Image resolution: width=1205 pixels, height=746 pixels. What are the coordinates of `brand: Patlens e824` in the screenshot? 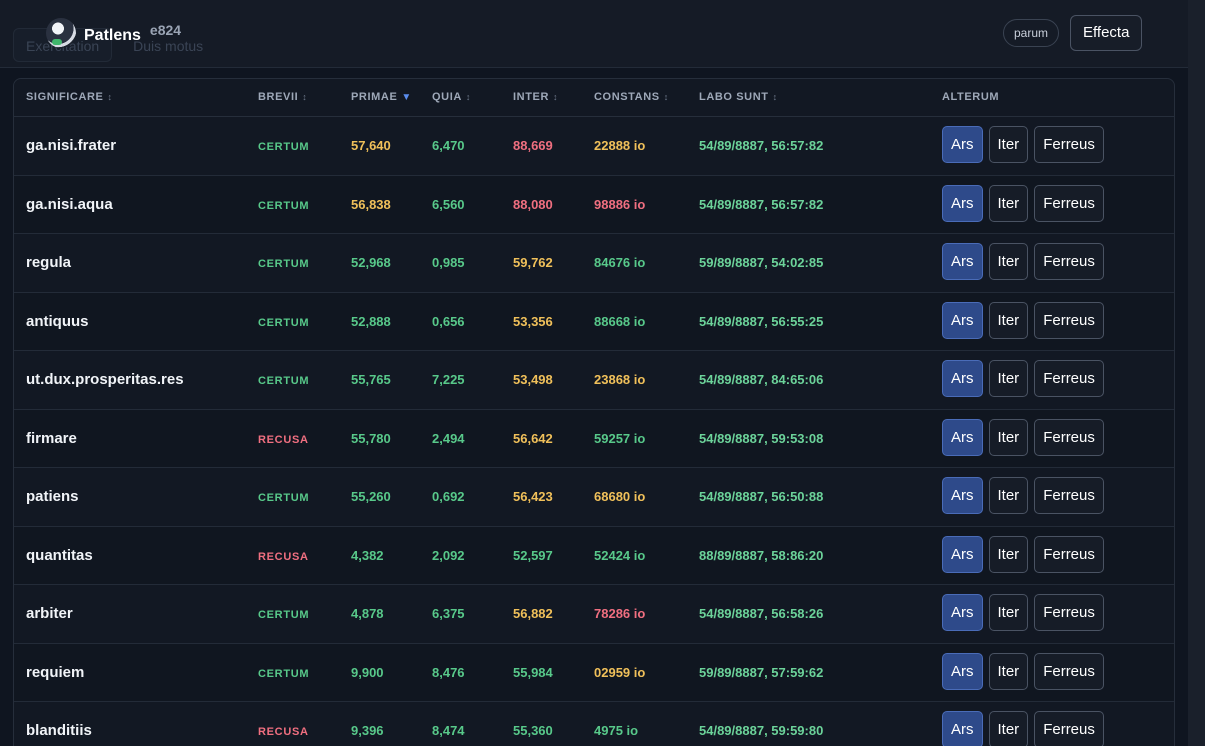 It's located at (113, 33).